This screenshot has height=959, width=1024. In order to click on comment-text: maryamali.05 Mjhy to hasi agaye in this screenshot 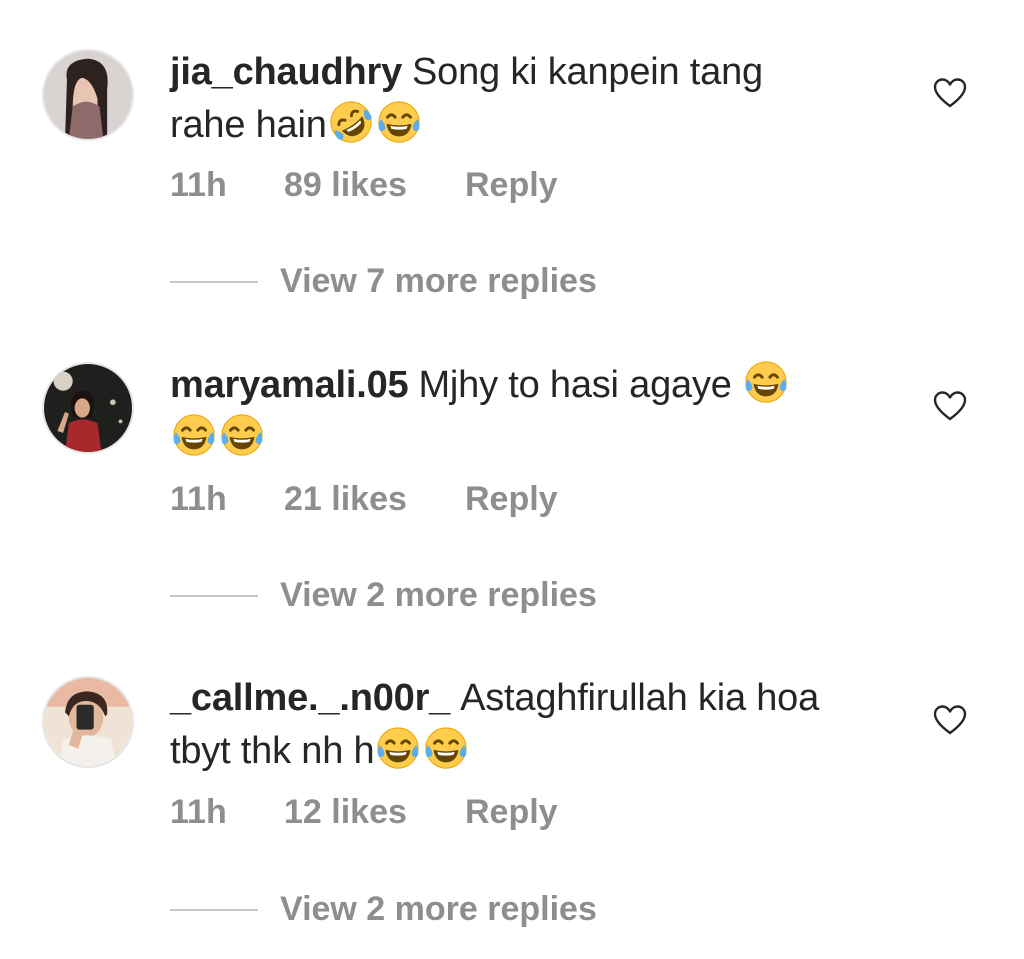, I will do `click(530, 412)`.